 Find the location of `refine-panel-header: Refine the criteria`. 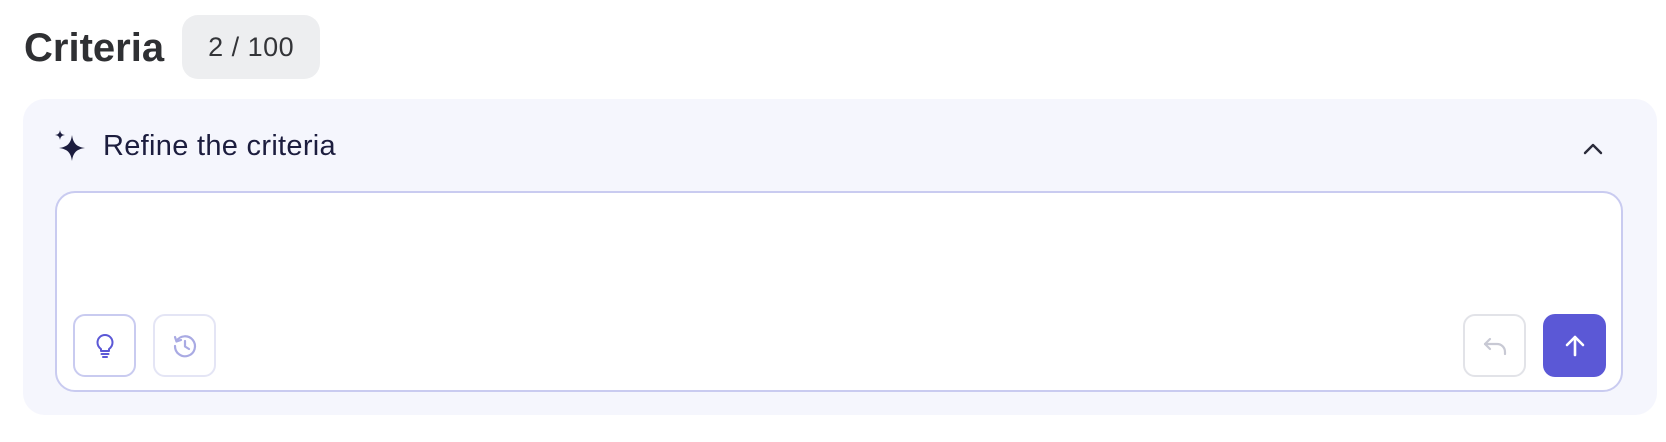

refine-panel-header: Refine the criteria is located at coordinates (194, 146).